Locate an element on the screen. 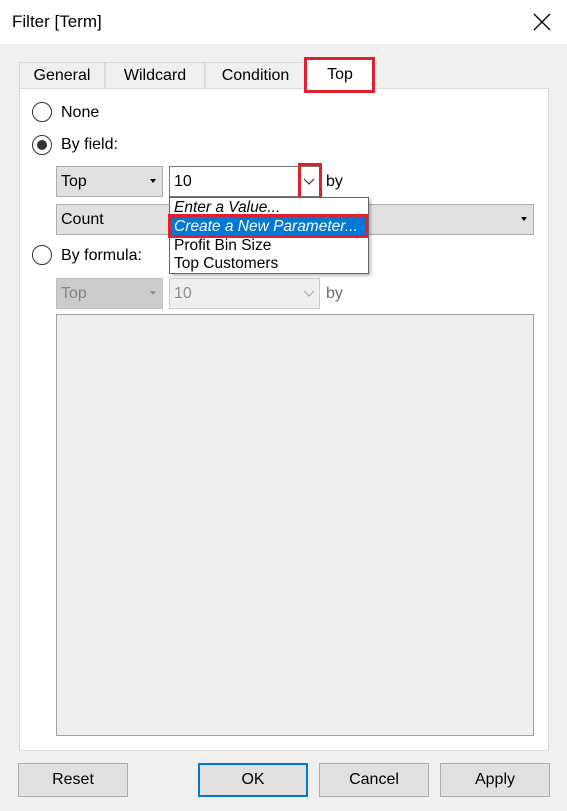 The width and height of the screenshot is (567, 811). dropdown-item-label: Profit Bin Size is located at coordinates (223, 245).